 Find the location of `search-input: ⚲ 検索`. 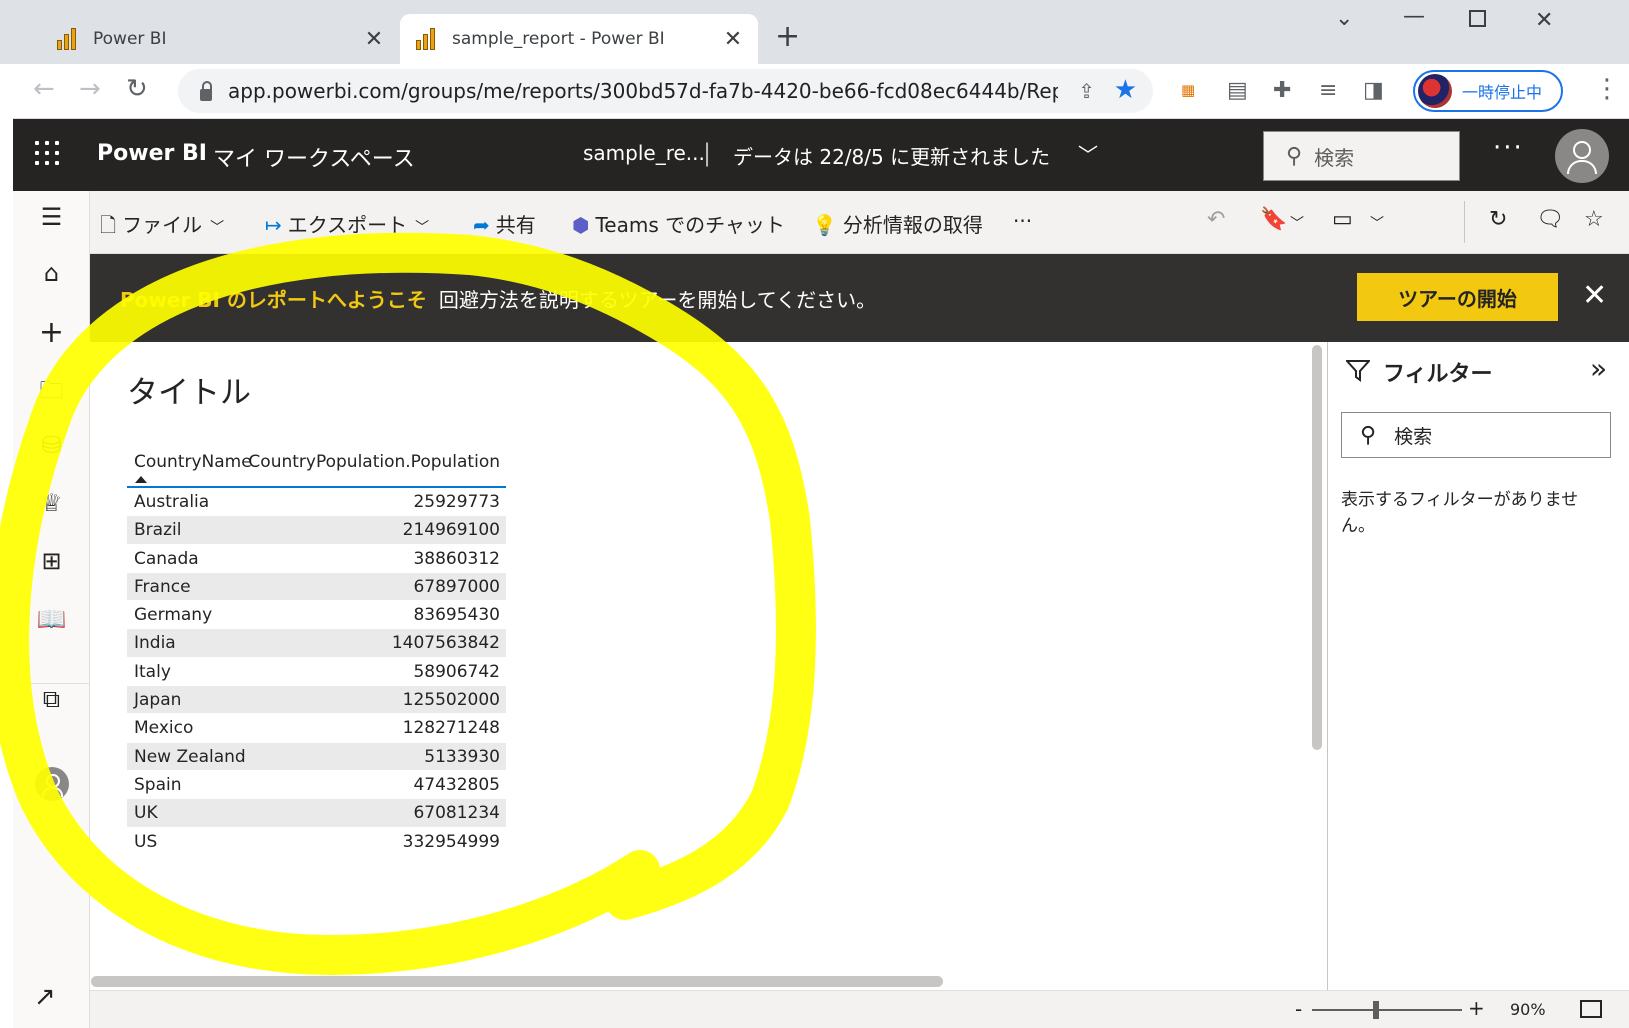

search-input: ⚲ 検索 is located at coordinates (1361, 156).